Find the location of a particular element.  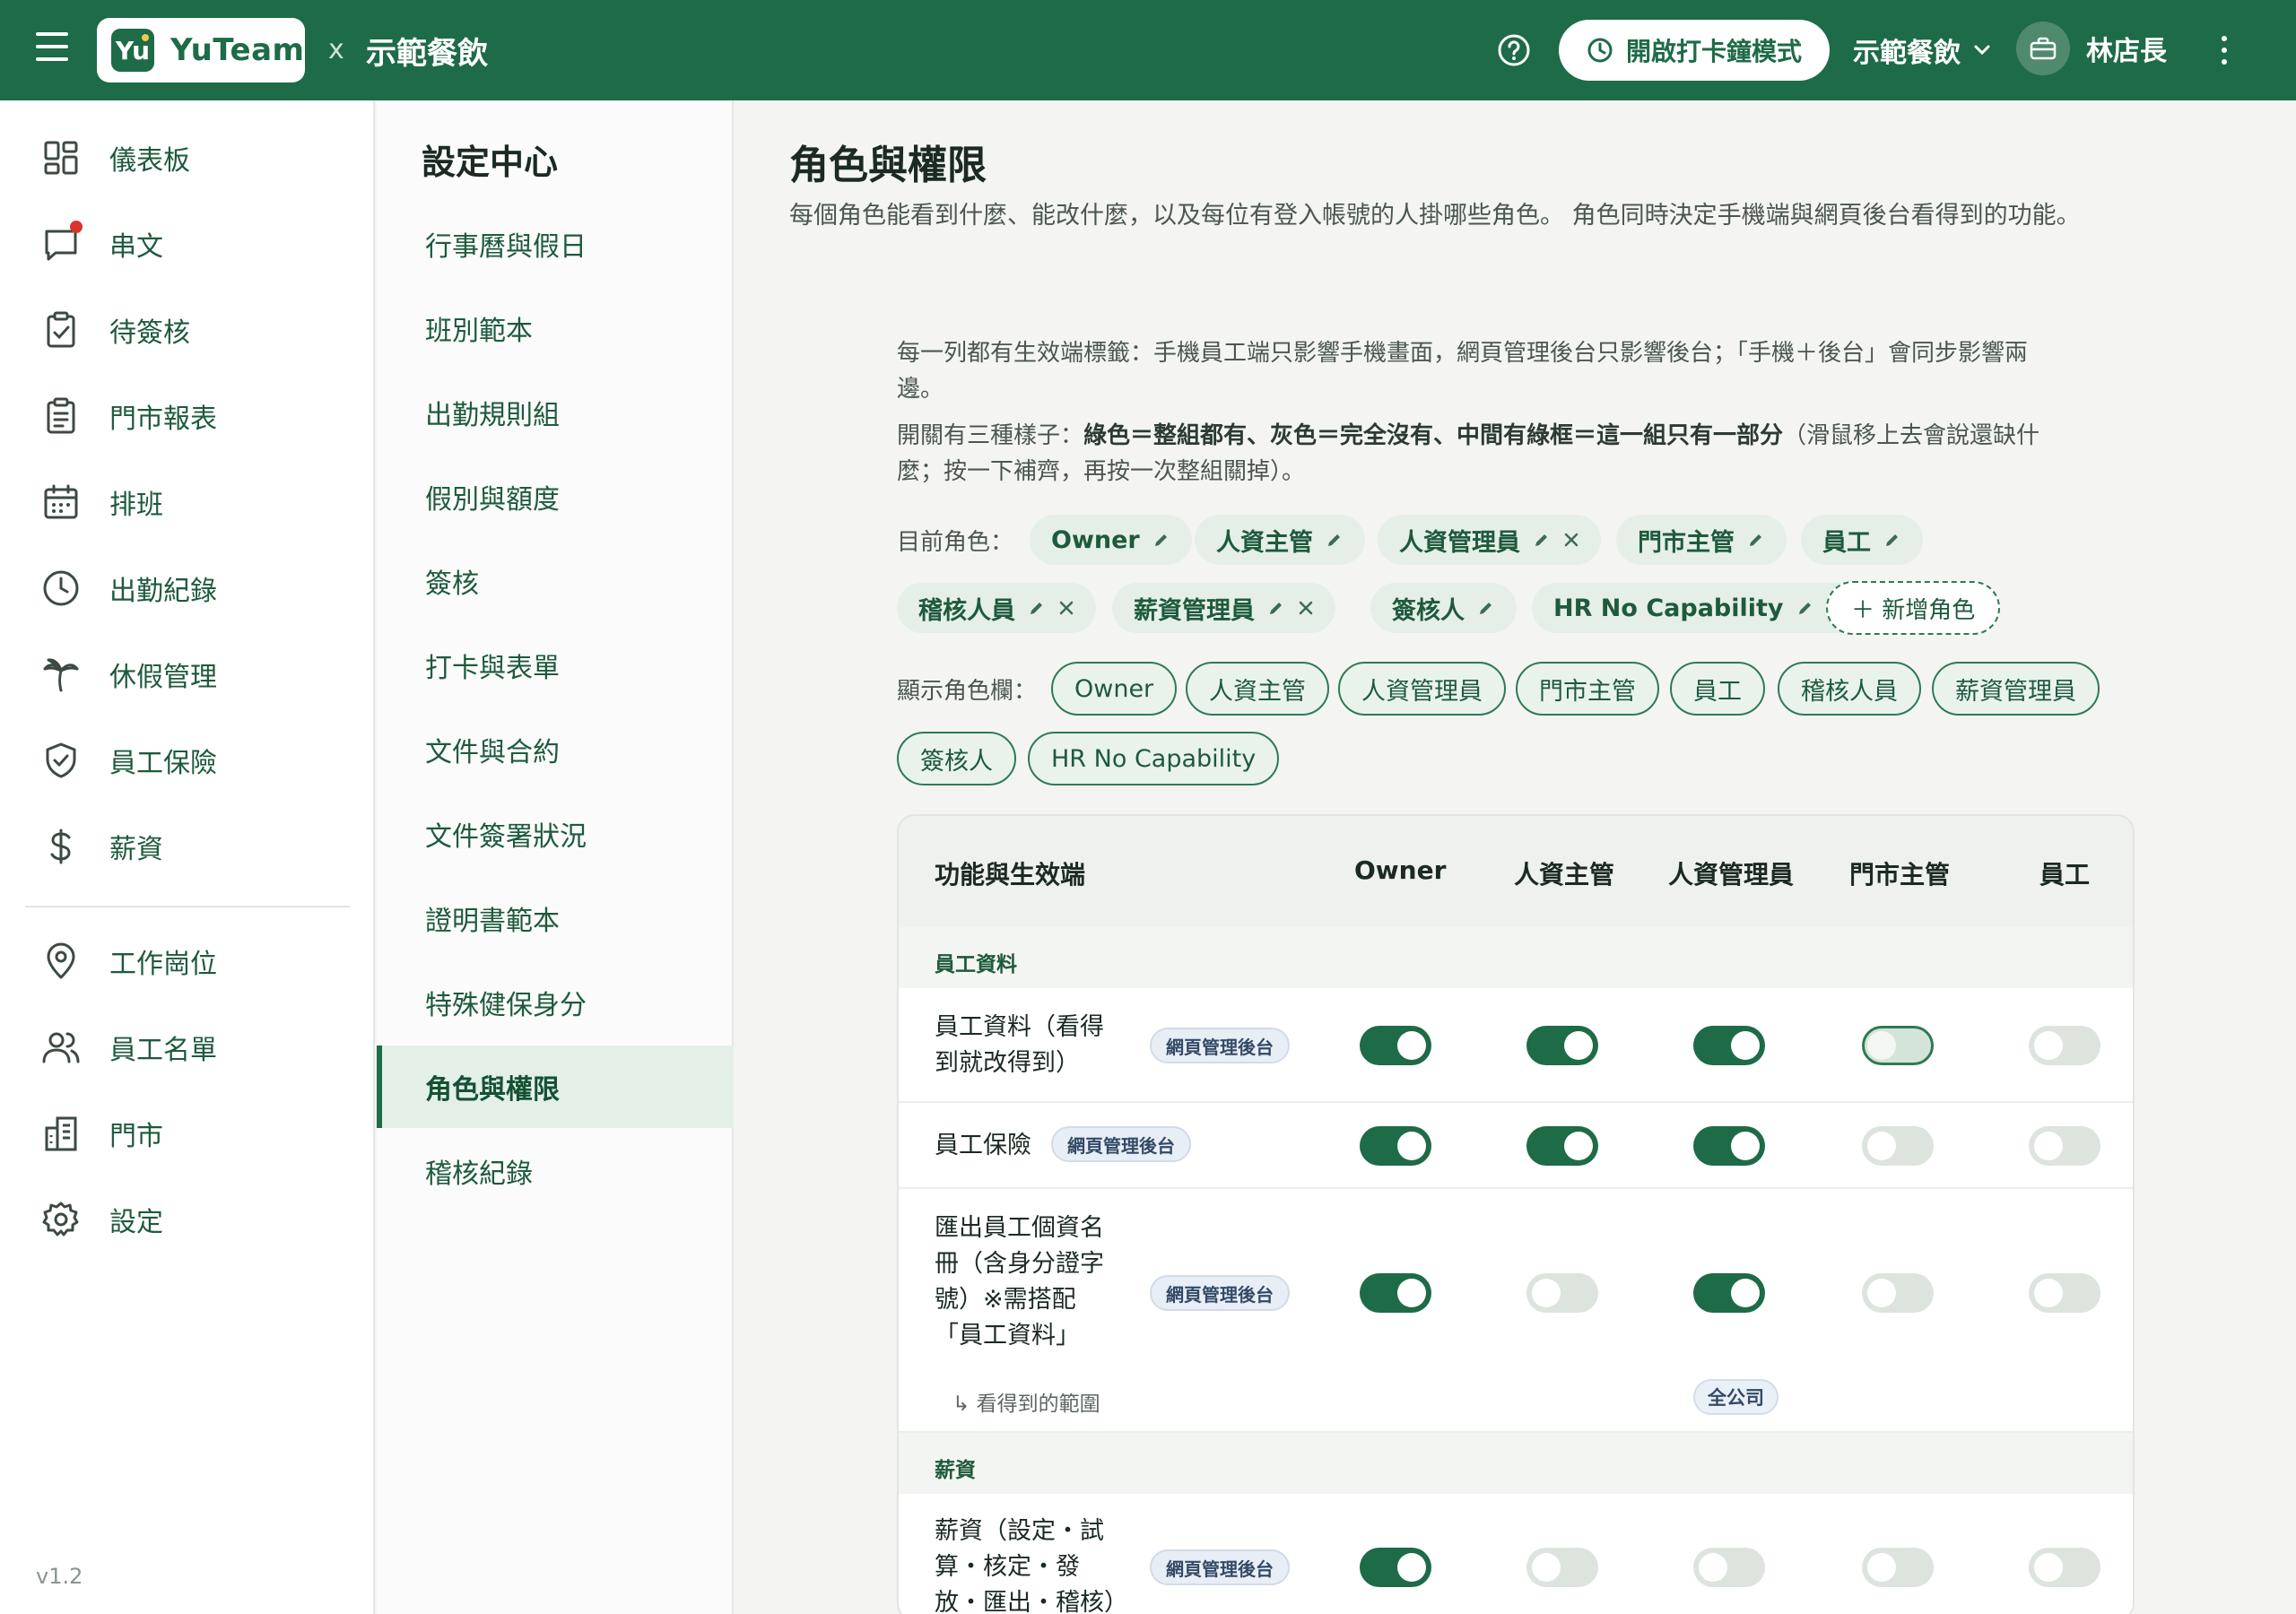

clock-mode-button: 開啟打卡鐘模式 is located at coordinates (1694, 50).